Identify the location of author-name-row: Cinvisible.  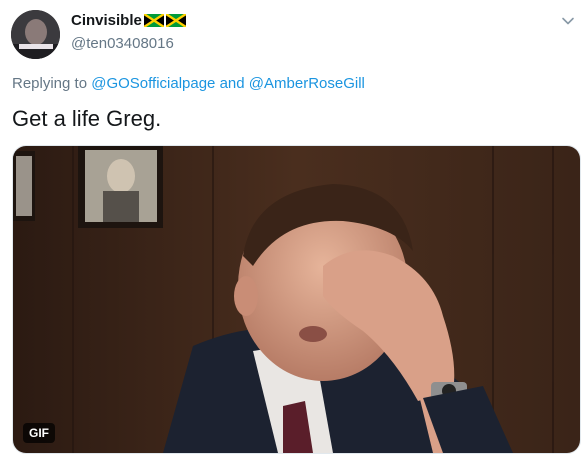
(128, 20).